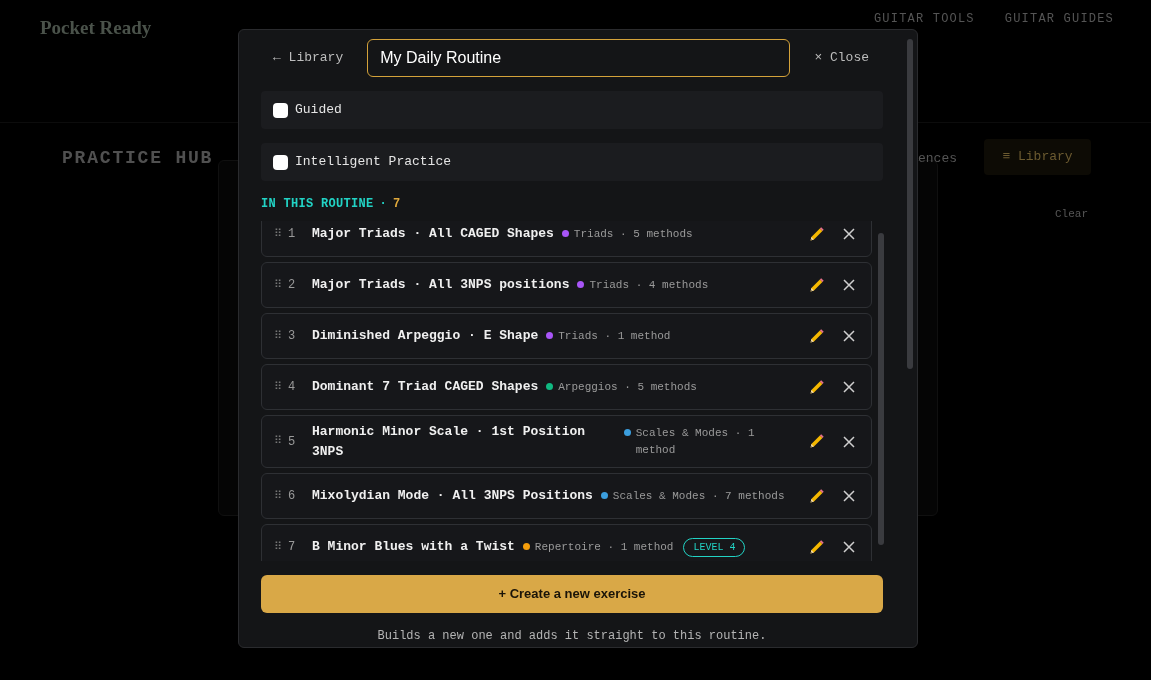  I want to click on back-link: ← Library, so click(302, 58).